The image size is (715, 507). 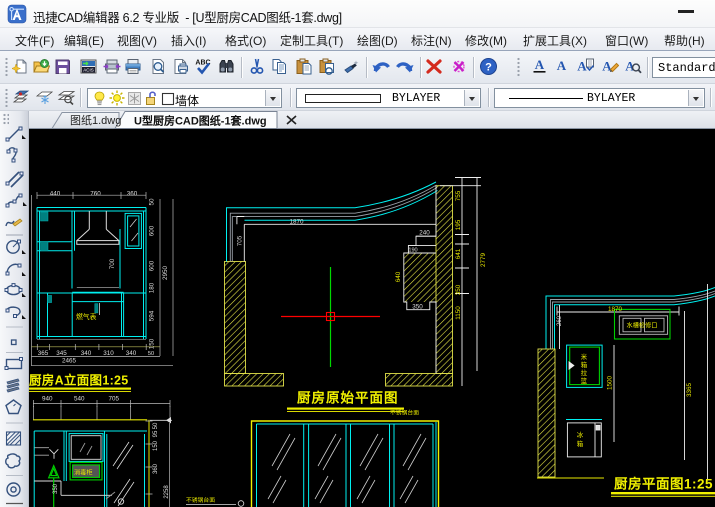 I want to click on svg-text: U型厨房CAD图纸-1套.dwg, so click(x=200, y=121).